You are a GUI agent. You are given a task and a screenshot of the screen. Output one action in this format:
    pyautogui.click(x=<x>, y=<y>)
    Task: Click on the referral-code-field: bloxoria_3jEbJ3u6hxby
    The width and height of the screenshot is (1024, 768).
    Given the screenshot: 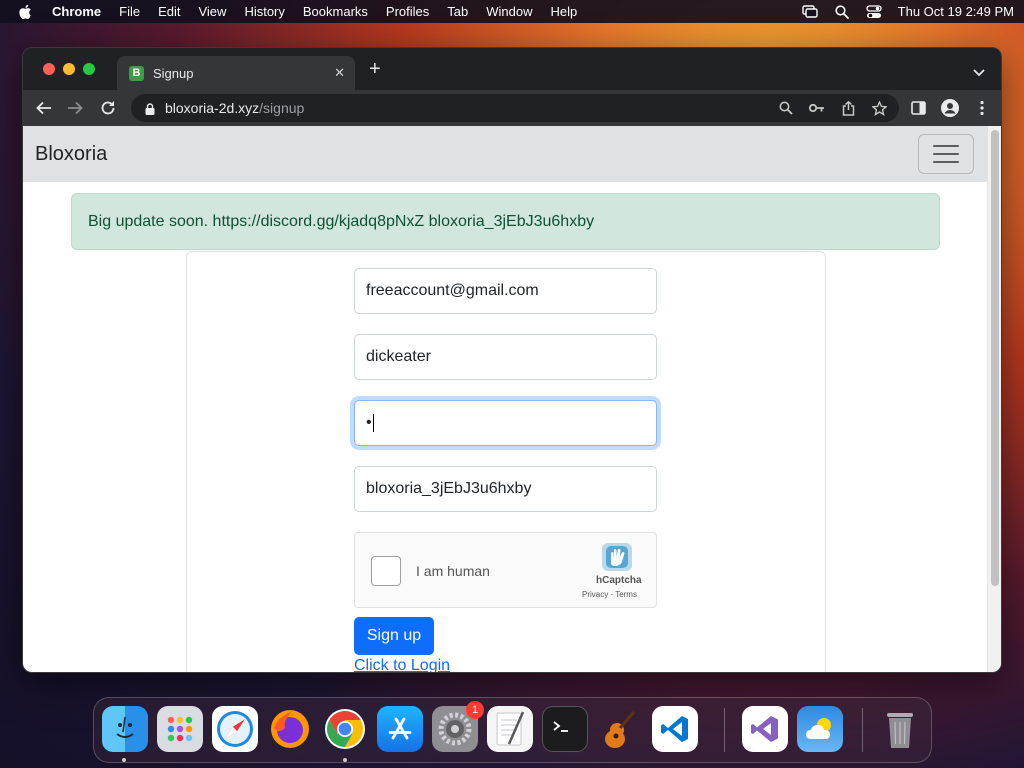 What is the action you would take?
    pyautogui.click(x=505, y=489)
    